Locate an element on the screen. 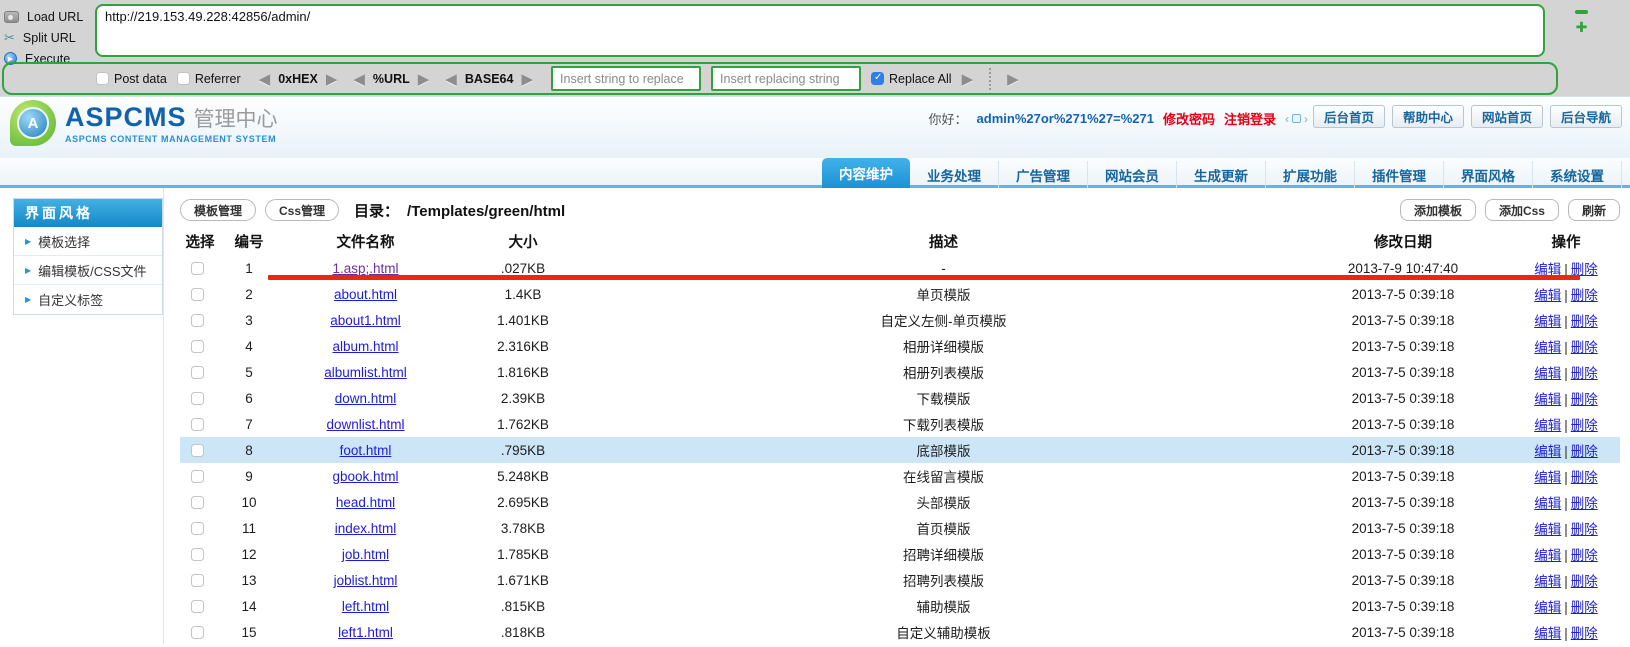  file-link: job.html is located at coordinates (365, 554).